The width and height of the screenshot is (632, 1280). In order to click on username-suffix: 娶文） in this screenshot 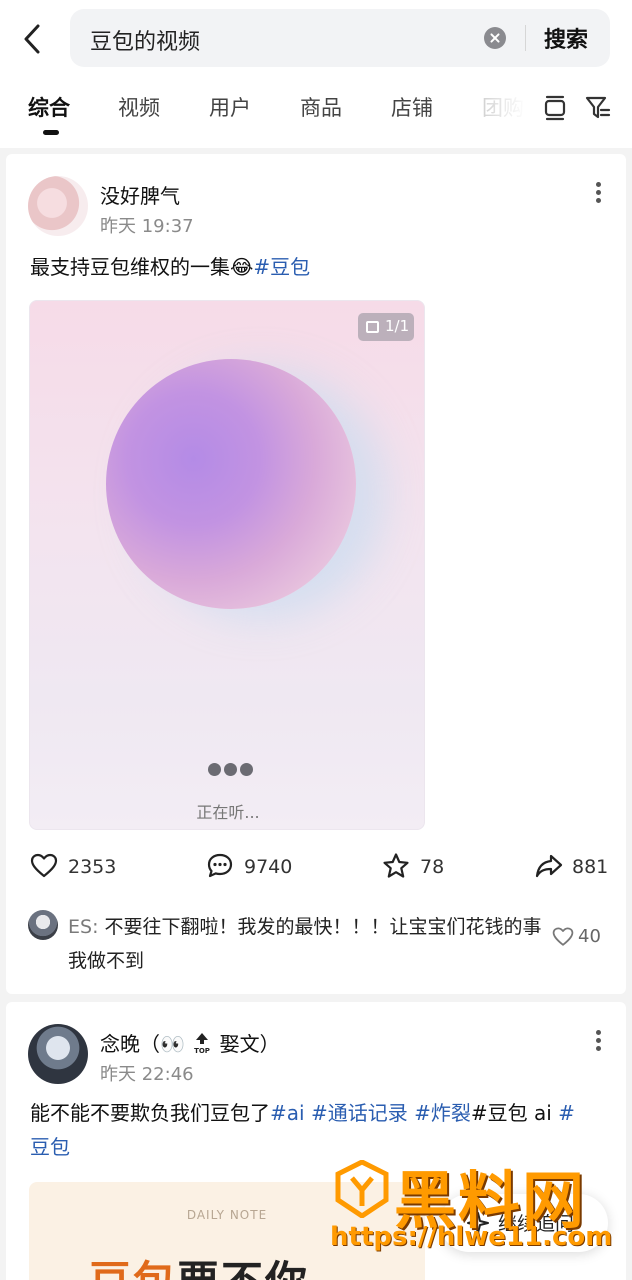, I will do `click(249, 1044)`.